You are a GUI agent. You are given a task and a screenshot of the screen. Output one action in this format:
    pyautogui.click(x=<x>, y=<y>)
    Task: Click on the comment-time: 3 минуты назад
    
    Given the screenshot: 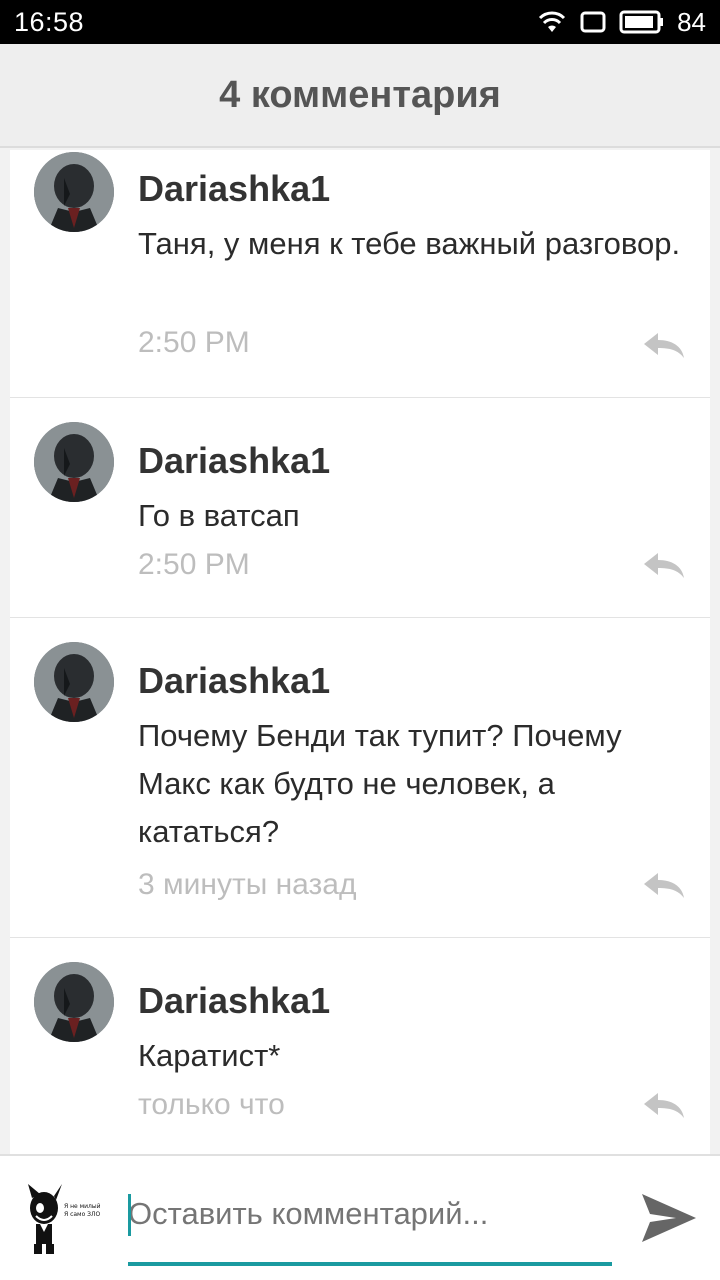 What is the action you would take?
    pyautogui.click(x=247, y=884)
    